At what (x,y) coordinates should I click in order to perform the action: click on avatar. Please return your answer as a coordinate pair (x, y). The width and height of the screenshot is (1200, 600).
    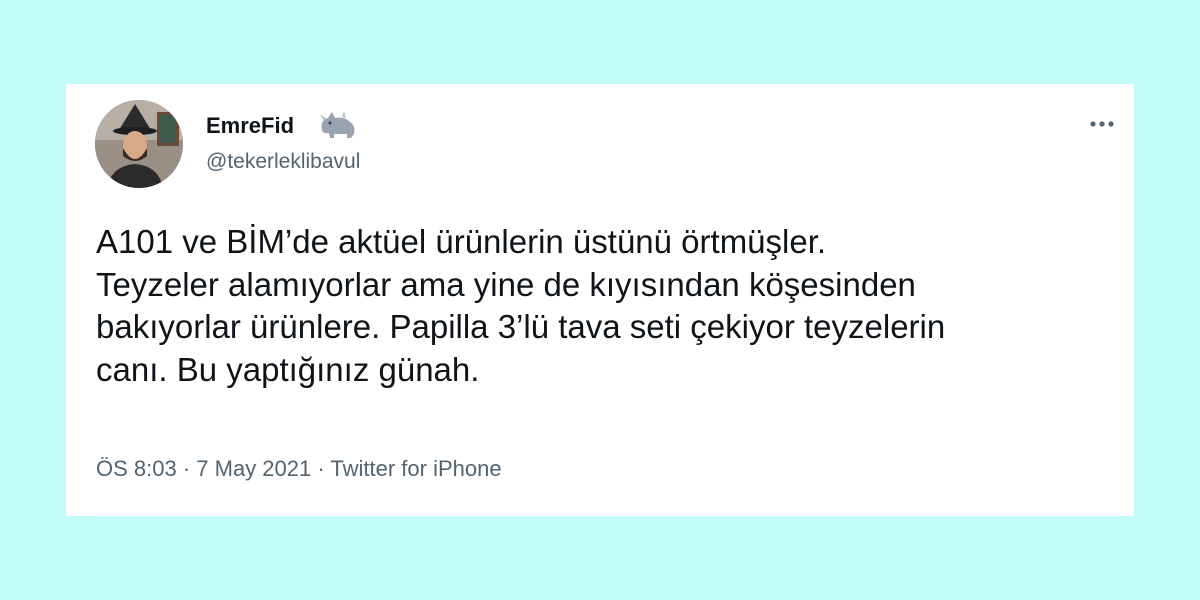
    Looking at the image, I should click on (139, 144).